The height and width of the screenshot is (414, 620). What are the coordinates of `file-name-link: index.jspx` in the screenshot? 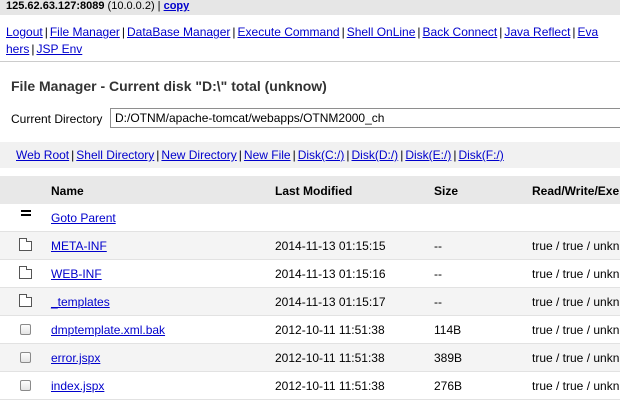 It's located at (77, 386).